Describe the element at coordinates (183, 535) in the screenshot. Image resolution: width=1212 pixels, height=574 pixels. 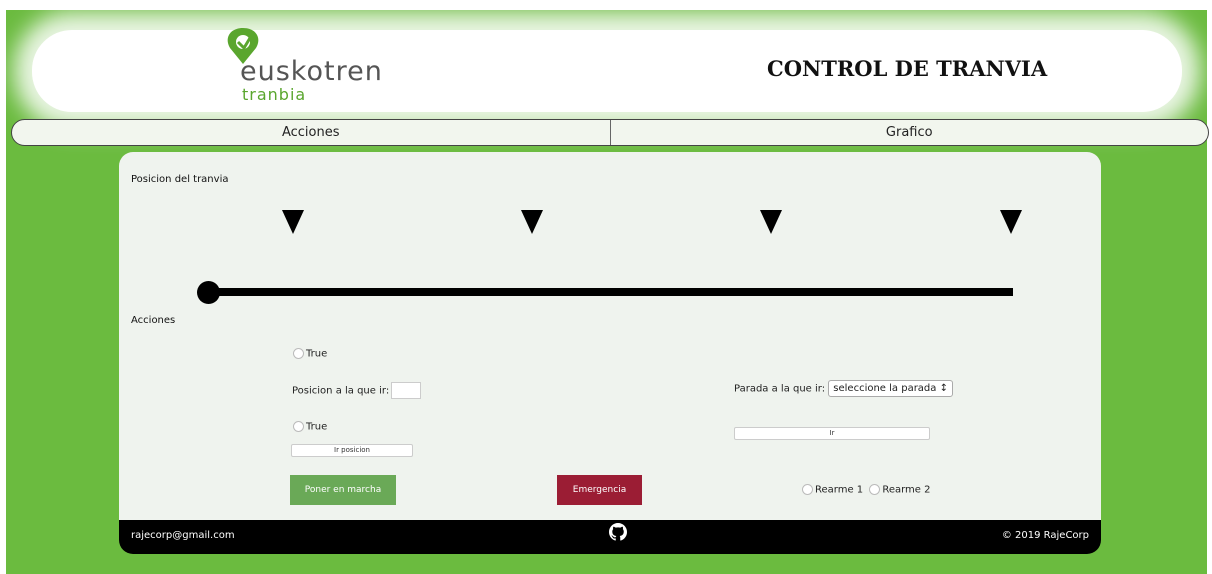
I see `footer-email: rajecorp@gmail.com` at that location.